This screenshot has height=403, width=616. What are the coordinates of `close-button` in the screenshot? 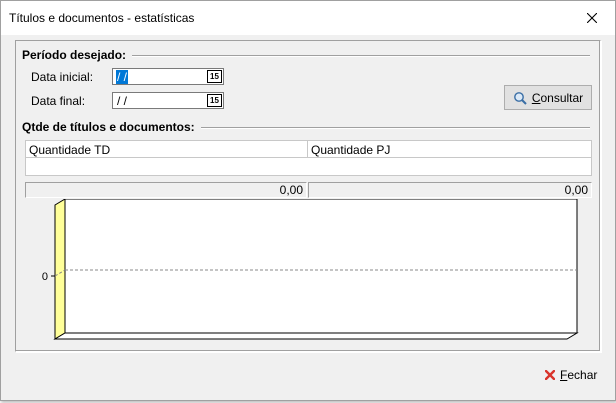 It's located at (592, 18).